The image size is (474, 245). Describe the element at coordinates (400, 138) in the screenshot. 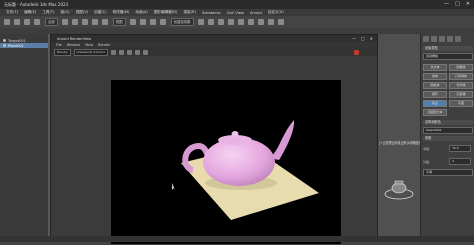

I see `perspective-viewport: [+][透视][标准][默认明暗处理]` at that location.